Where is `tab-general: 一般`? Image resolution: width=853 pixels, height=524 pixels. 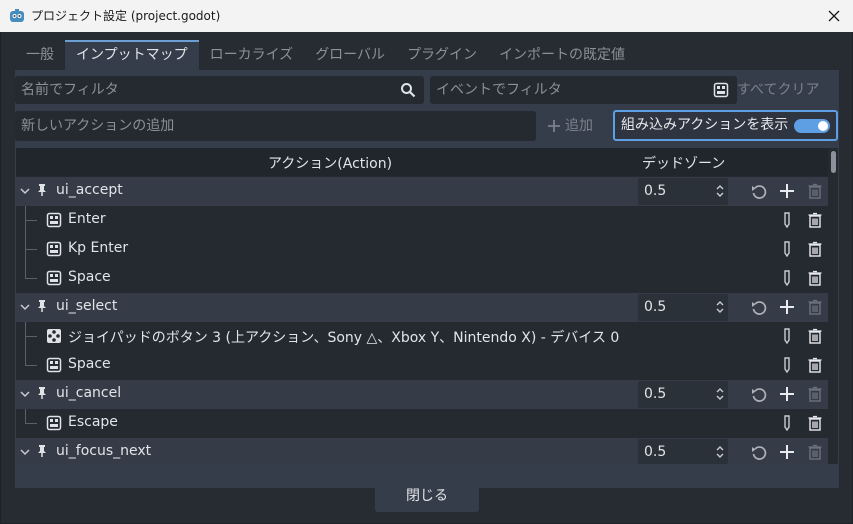 tab-general: 一般 is located at coordinates (40, 55).